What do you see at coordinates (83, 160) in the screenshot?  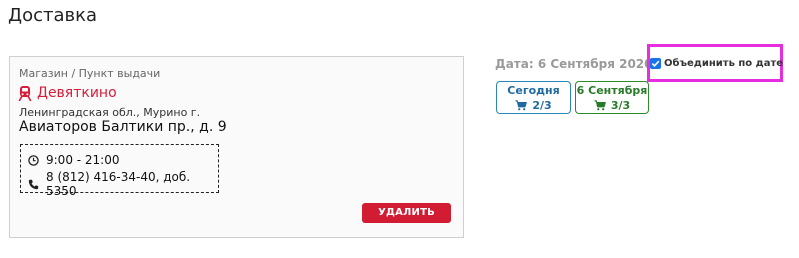 I see `store-hours: 9:00 - 21:00` at bounding box center [83, 160].